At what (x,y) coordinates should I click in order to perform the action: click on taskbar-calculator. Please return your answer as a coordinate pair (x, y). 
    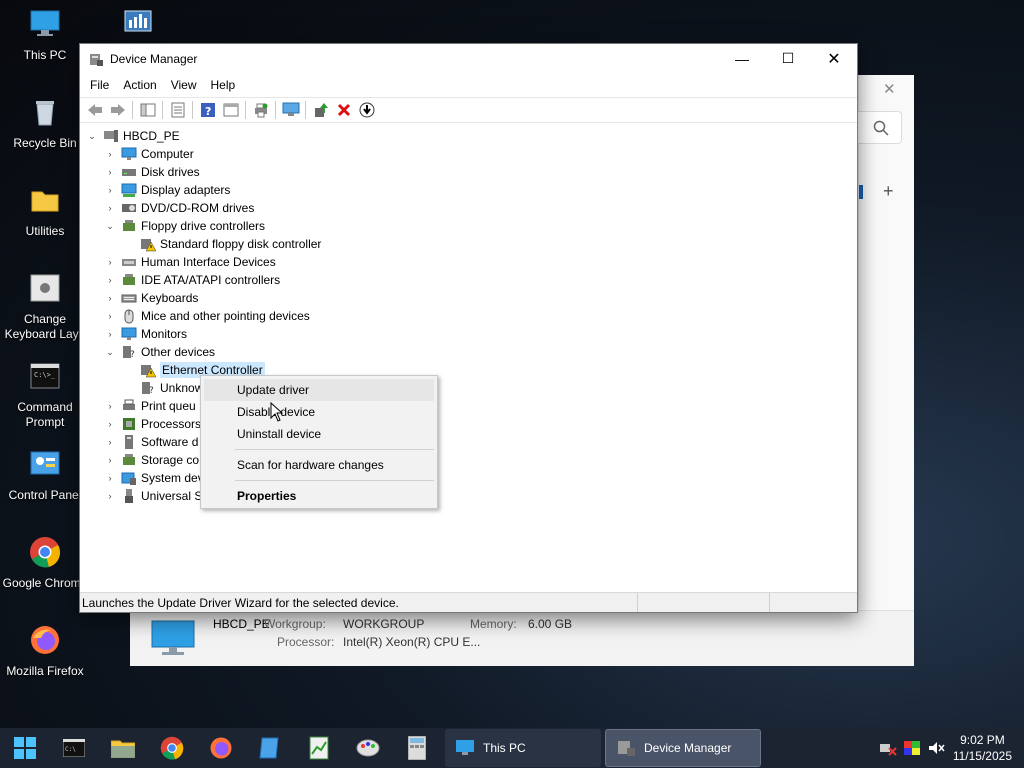
    Looking at the image, I should click on (416, 748).